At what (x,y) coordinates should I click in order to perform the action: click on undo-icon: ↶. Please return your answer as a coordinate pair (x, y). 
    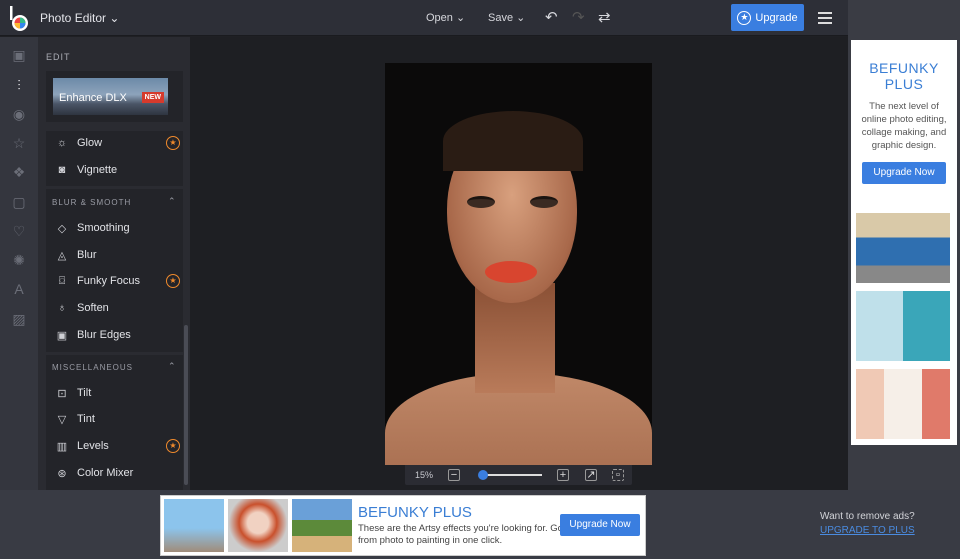
    Looking at the image, I should click on (551, 17).